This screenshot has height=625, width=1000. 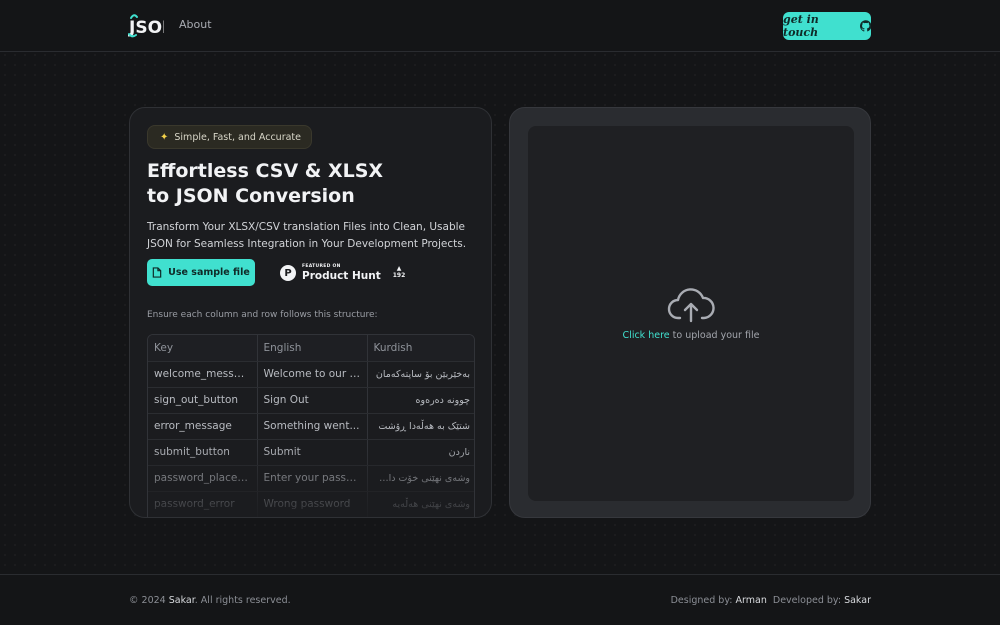 What do you see at coordinates (420, 504) in the screenshot?
I see `cell-kurdish: وشەی نهێنی هەڵەیە` at bounding box center [420, 504].